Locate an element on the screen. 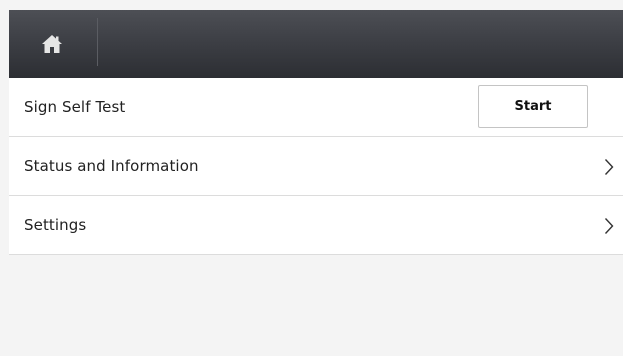 This screenshot has height=356, width=623. status-and-information-label: Status and Information is located at coordinates (111, 166).